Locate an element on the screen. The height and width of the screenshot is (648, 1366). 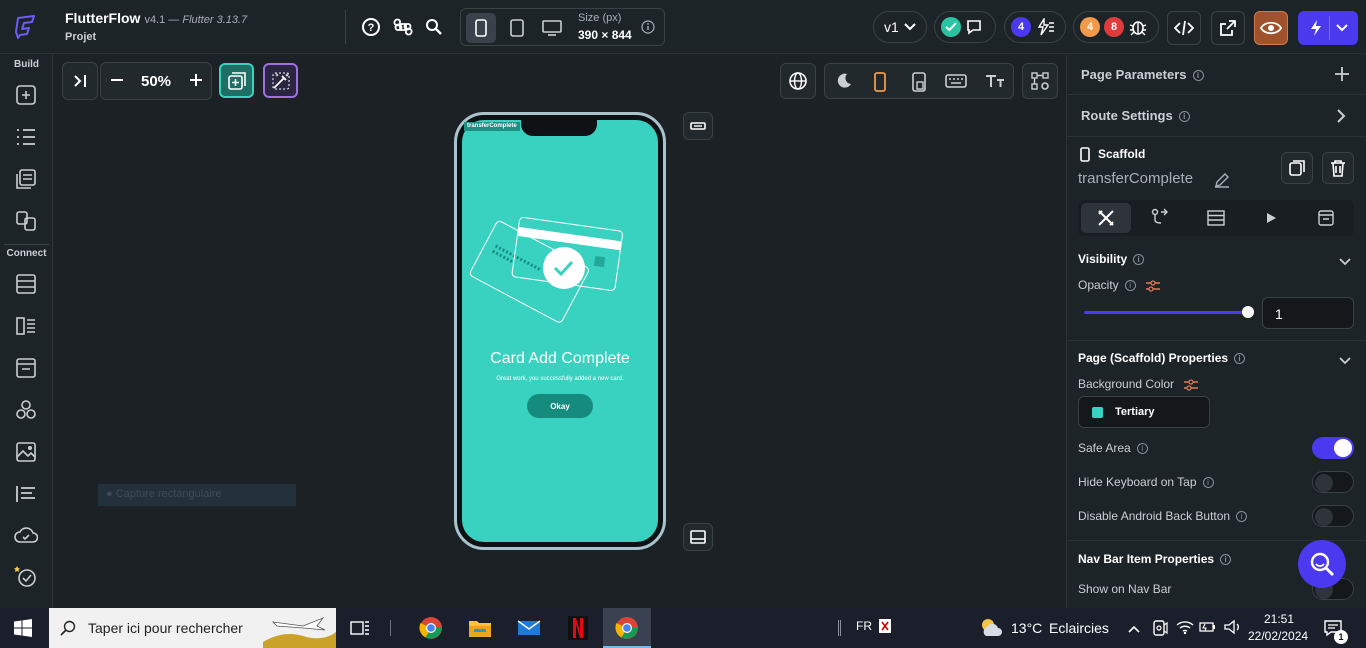
tab-docs is located at coordinates (1326, 218).